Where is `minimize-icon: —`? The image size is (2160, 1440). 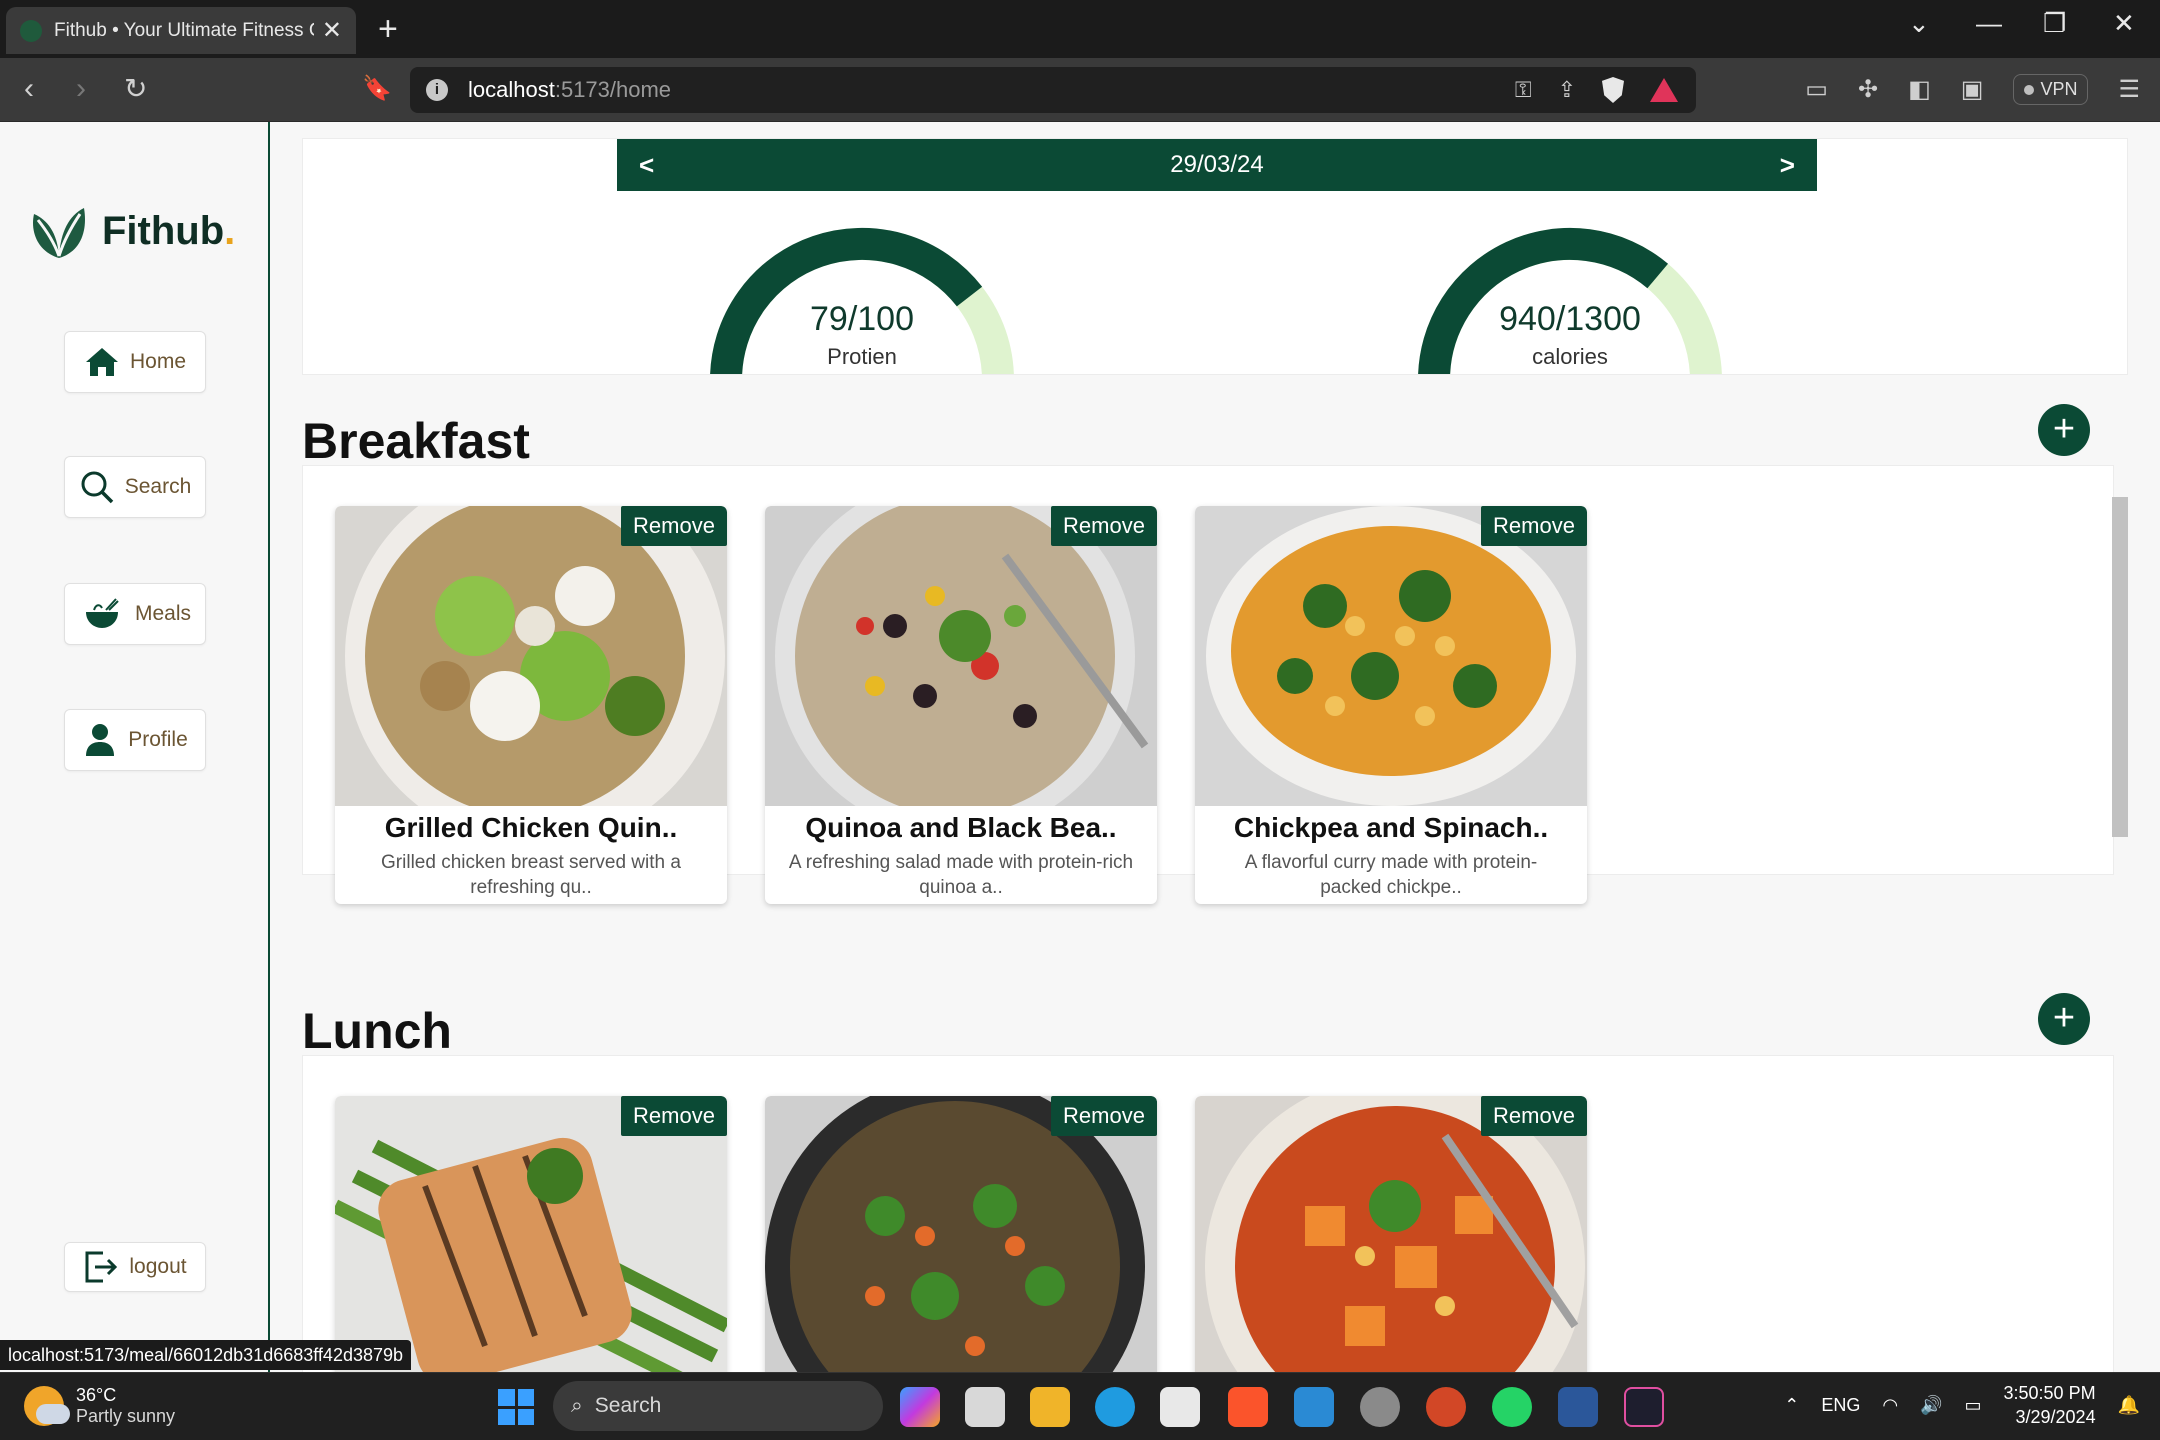
minimize-icon: — is located at coordinates (1989, 23).